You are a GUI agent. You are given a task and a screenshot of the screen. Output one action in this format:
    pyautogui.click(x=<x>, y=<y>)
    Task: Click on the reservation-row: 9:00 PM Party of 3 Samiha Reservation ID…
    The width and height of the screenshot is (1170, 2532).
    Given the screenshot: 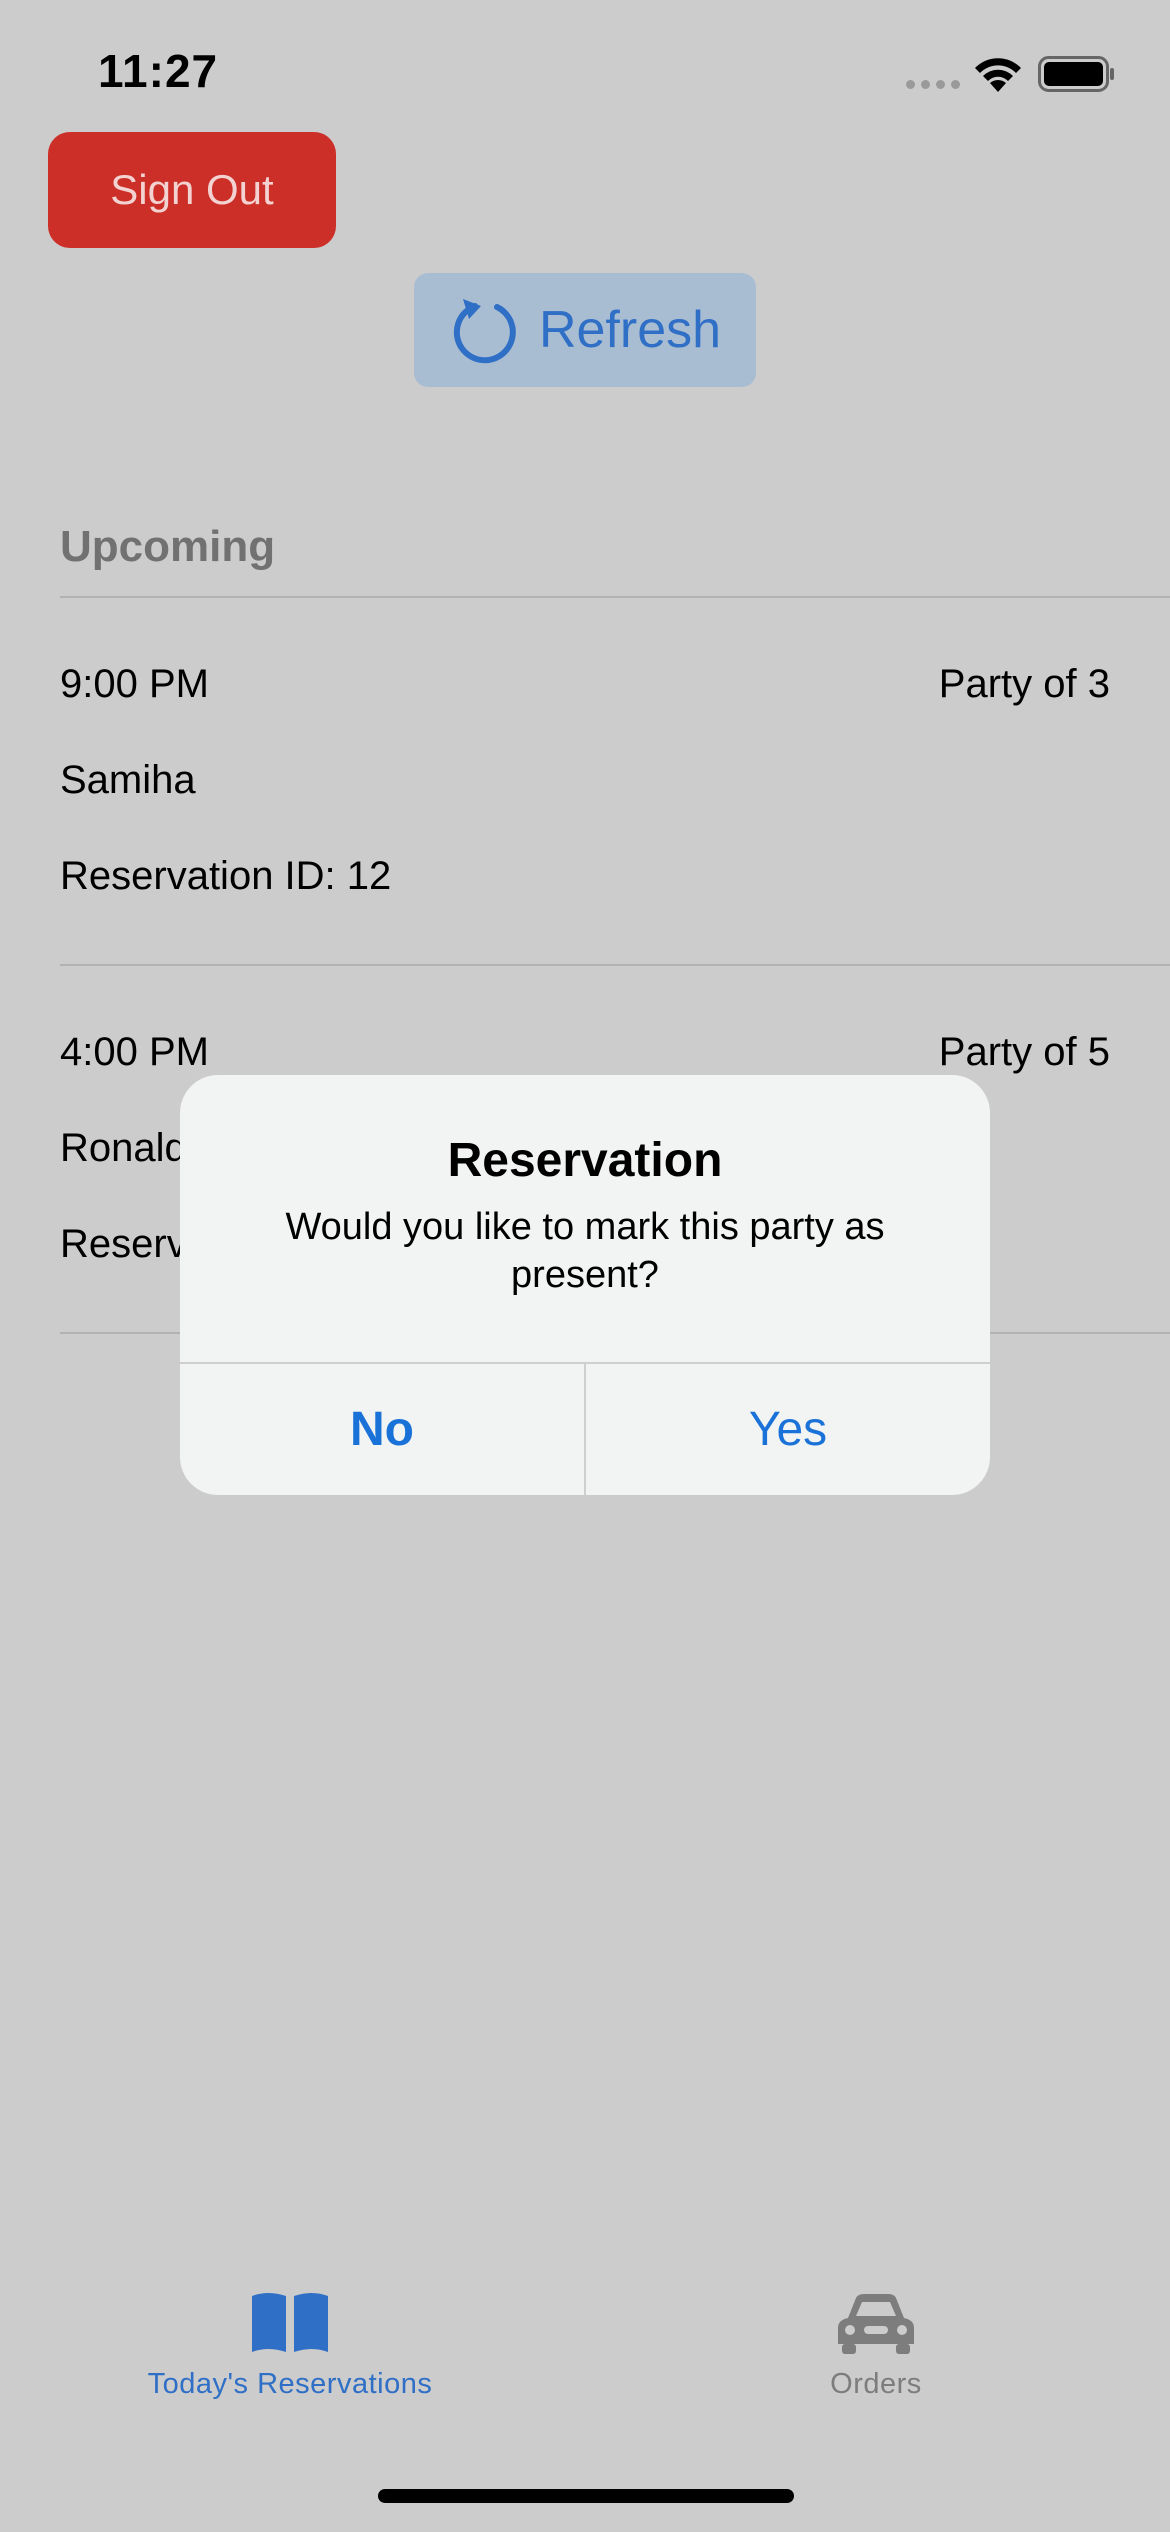 What is the action you would take?
    pyautogui.click(x=585, y=780)
    